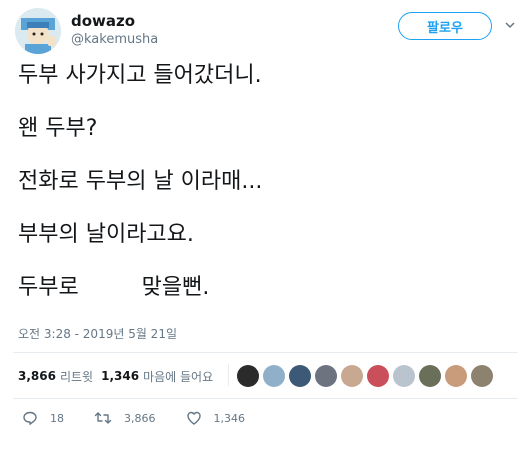 This screenshot has height=460, width=531. I want to click on follow-button: 팔로우, so click(445, 26).